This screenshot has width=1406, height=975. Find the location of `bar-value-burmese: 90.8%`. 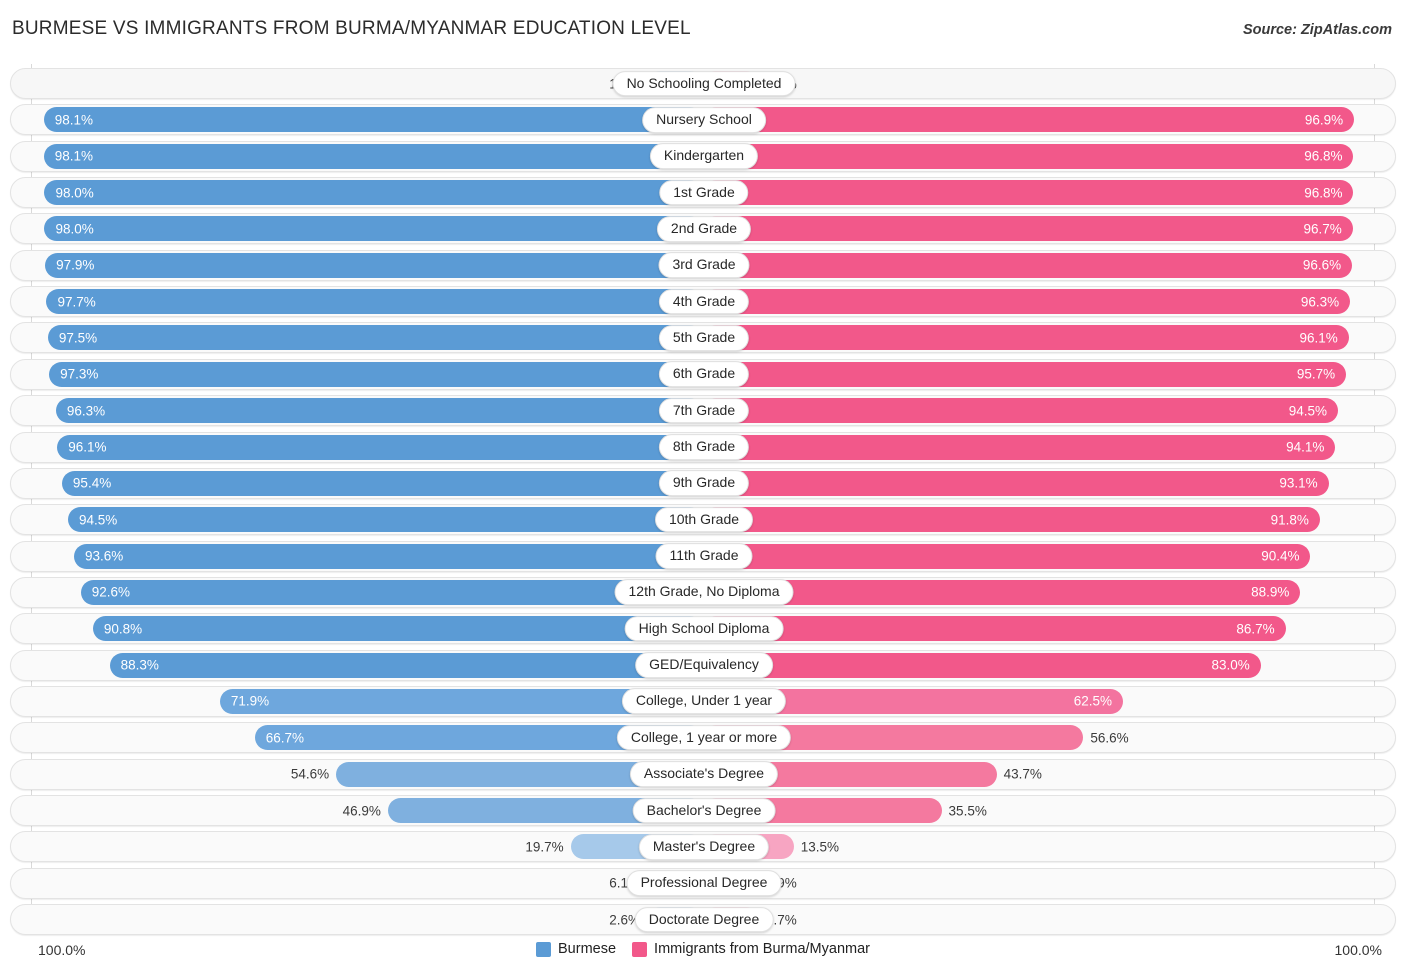

bar-value-burmese: 90.8% is located at coordinates (123, 628).